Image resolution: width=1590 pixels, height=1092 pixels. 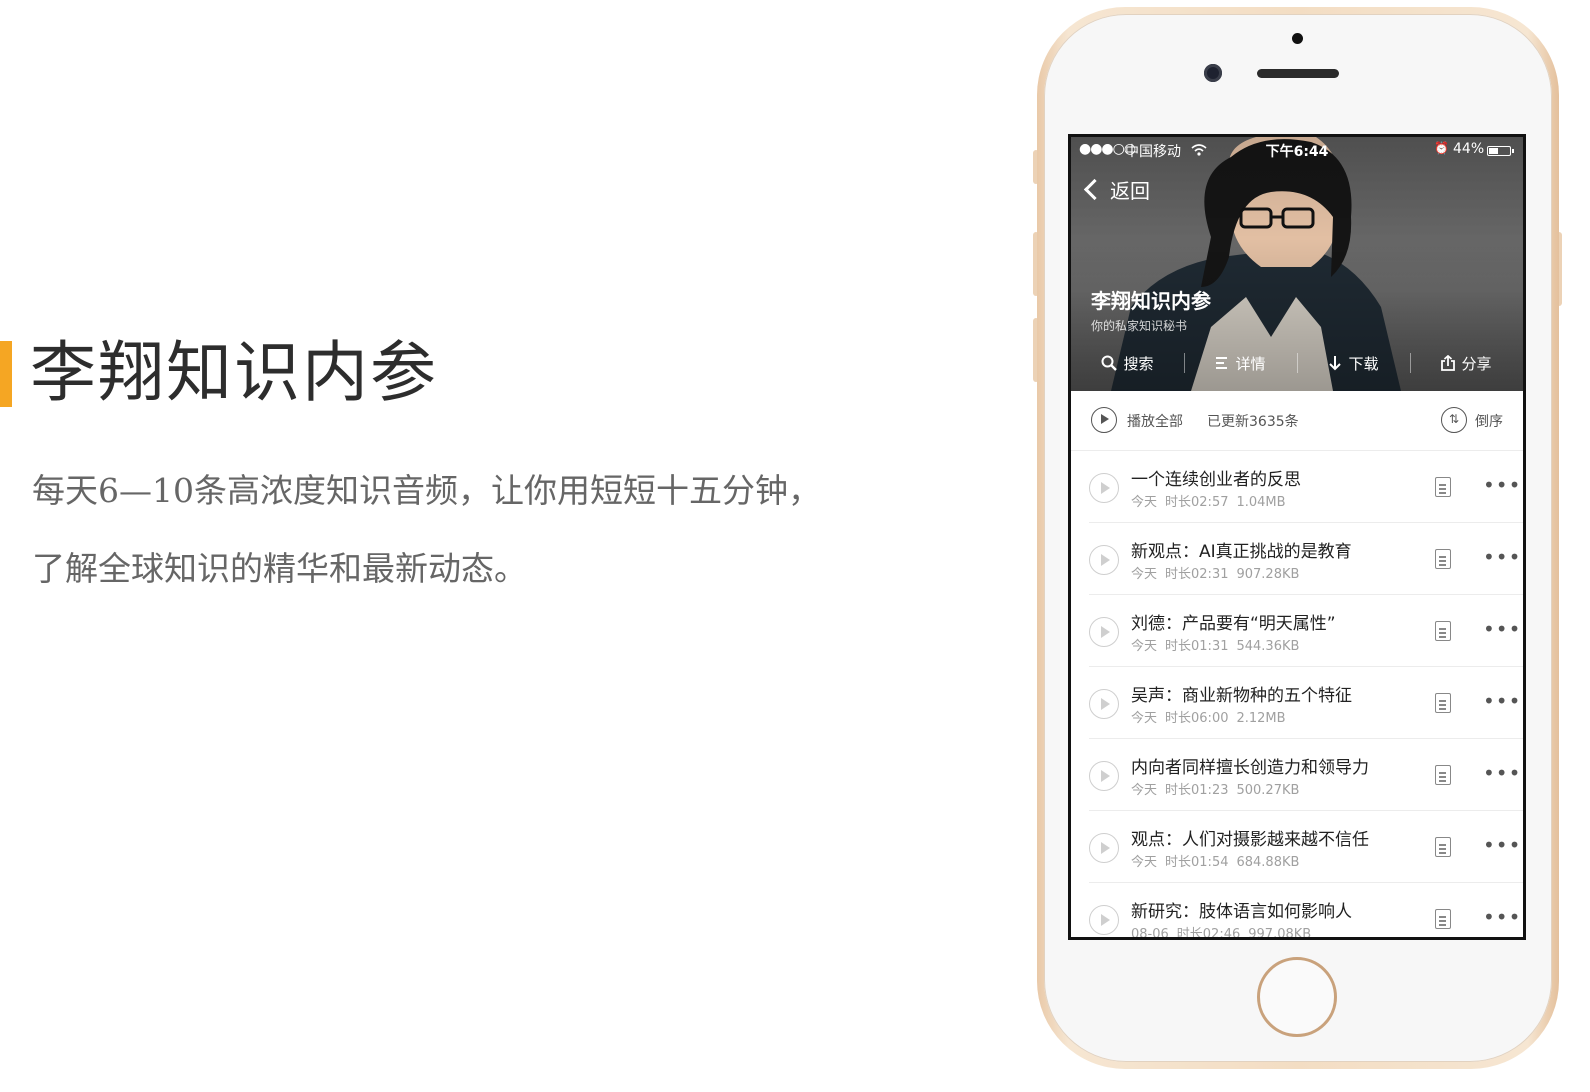 I want to click on episode-size: 544.36KB, so click(x=1268, y=646).